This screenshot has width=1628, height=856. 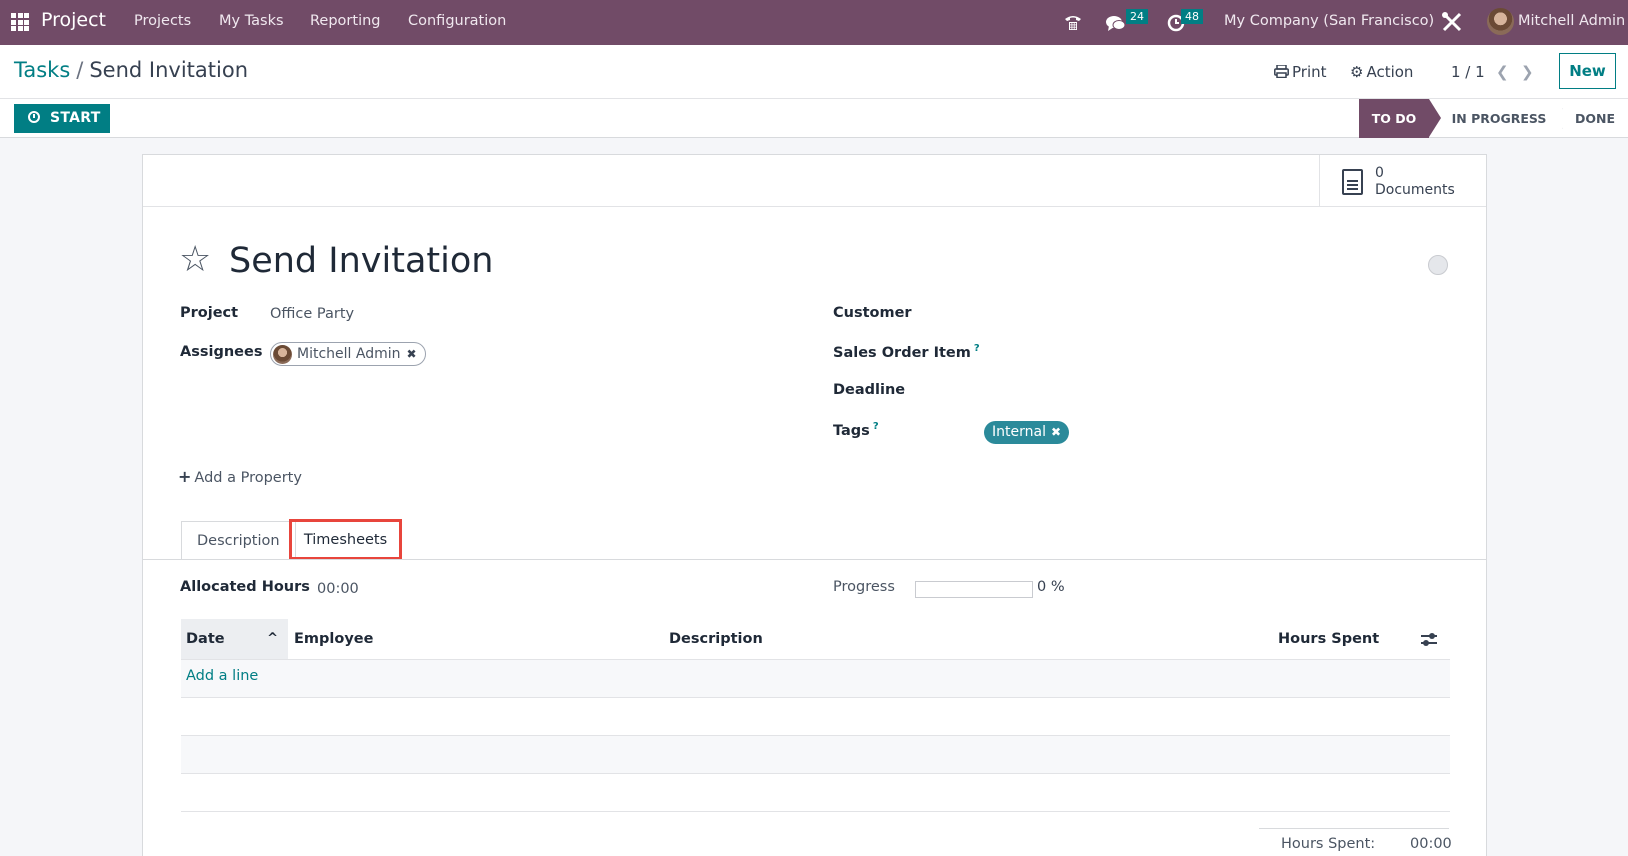 I want to click on add-line-row: Add a line, so click(x=815, y=678).